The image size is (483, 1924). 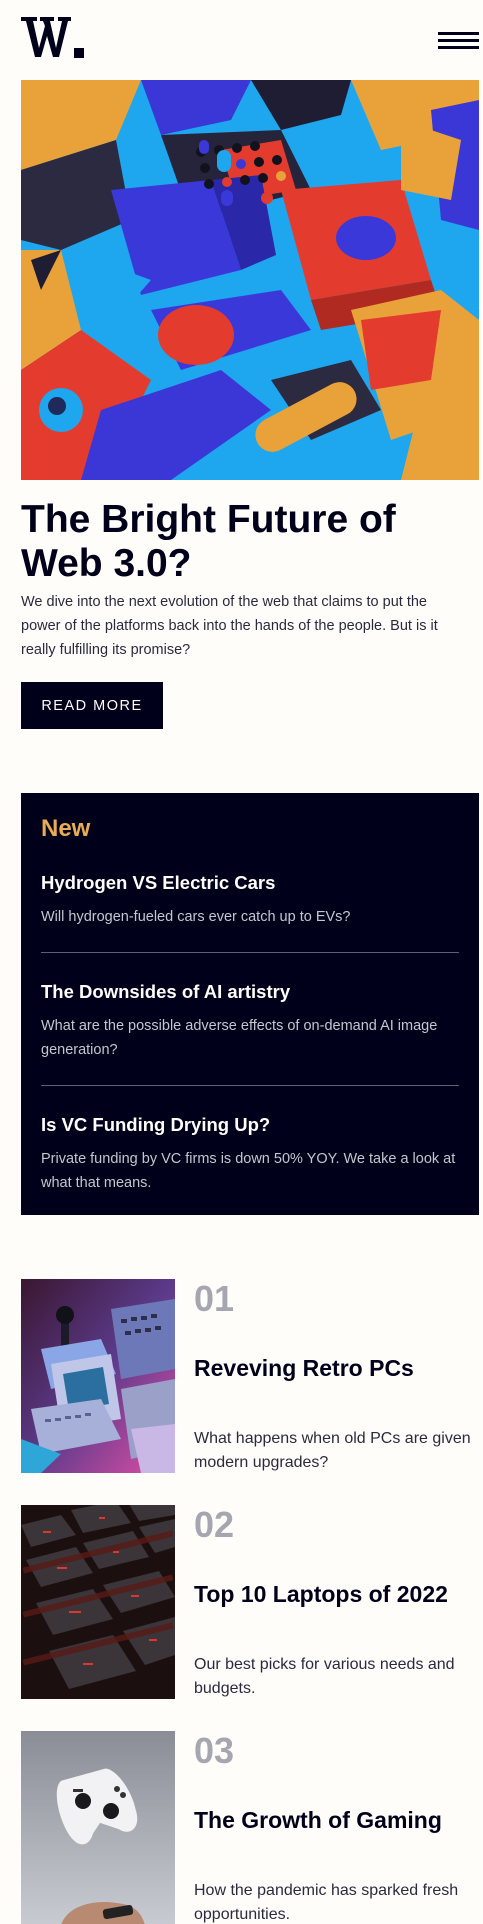 I want to click on site-header, so click(x=241, y=40).